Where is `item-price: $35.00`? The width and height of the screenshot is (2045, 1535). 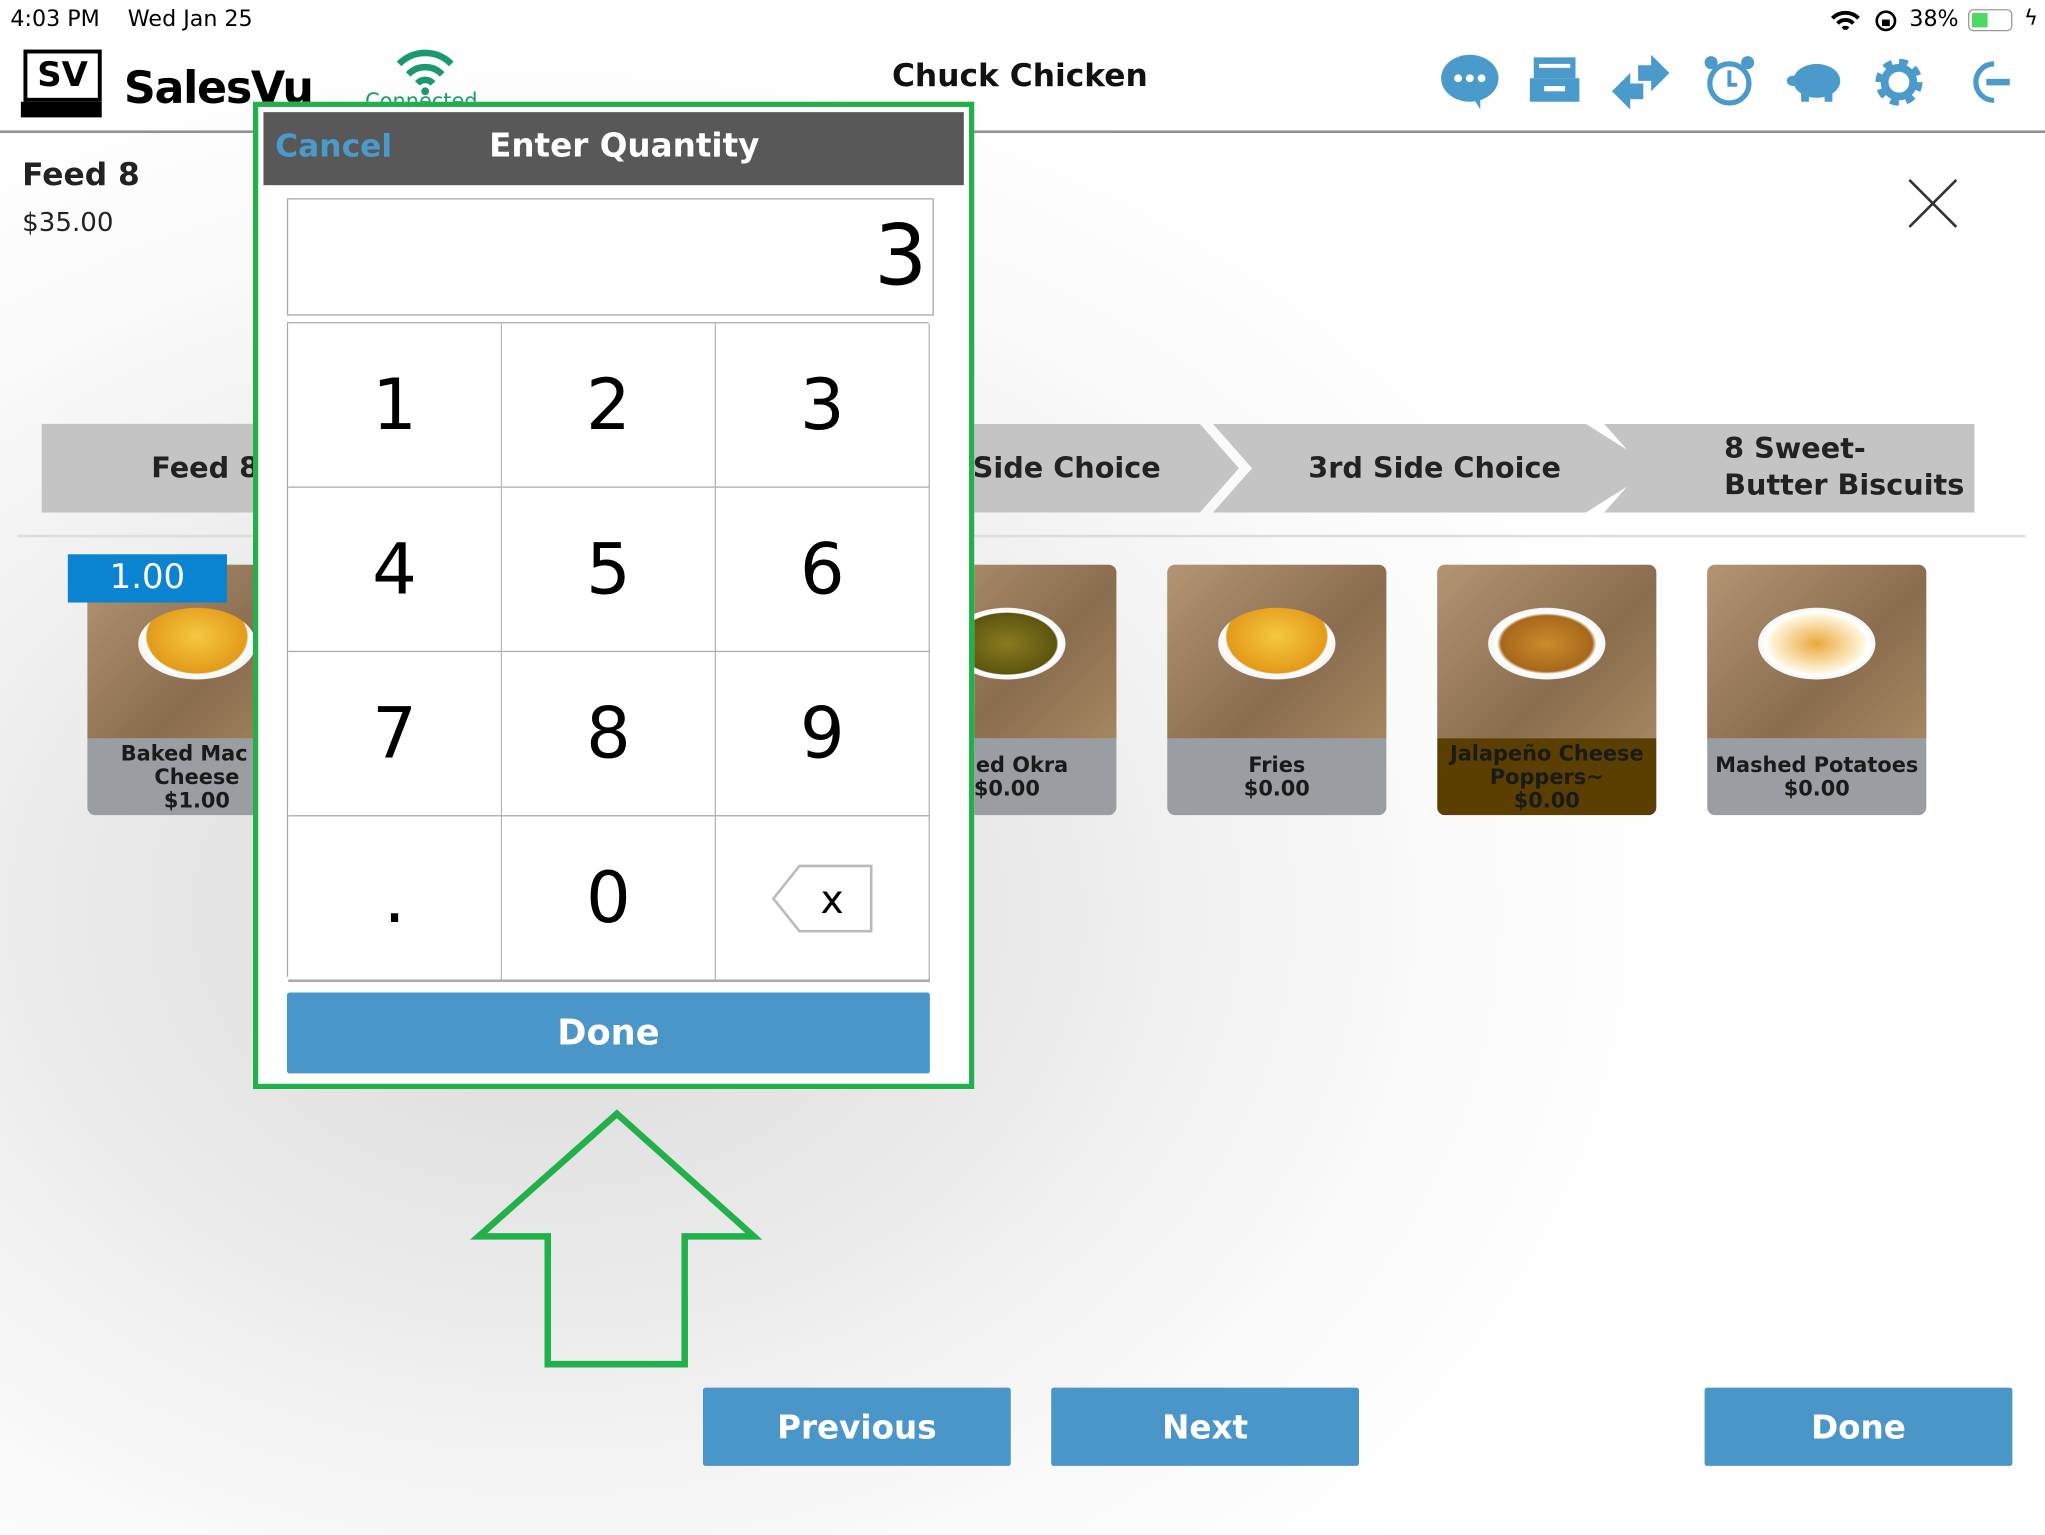
item-price: $35.00 is located at coordinates (68, 222).